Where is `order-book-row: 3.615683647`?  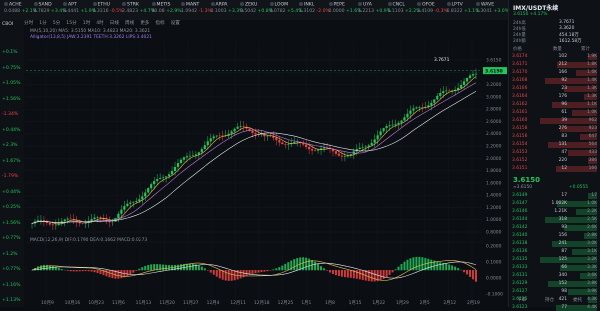 order-book-row: 3.615683647 is located at coordinates (554, 137).